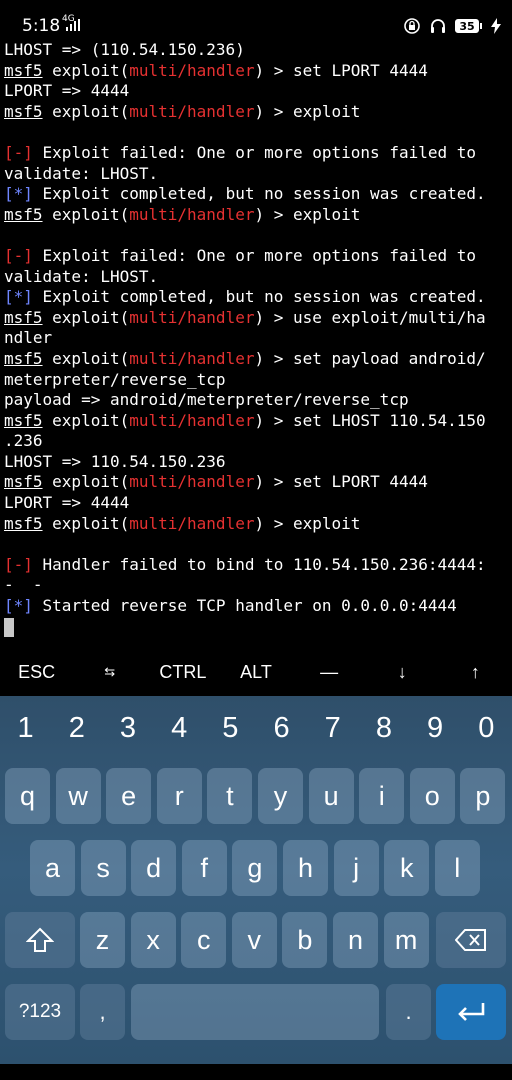 Image resolution: width=512 pixels, height=1080 pixels. What do you see at coordinates (182, 672) in the screenshot?
I see `ctrl-key: CTRL` at bounding box center [182, 672].